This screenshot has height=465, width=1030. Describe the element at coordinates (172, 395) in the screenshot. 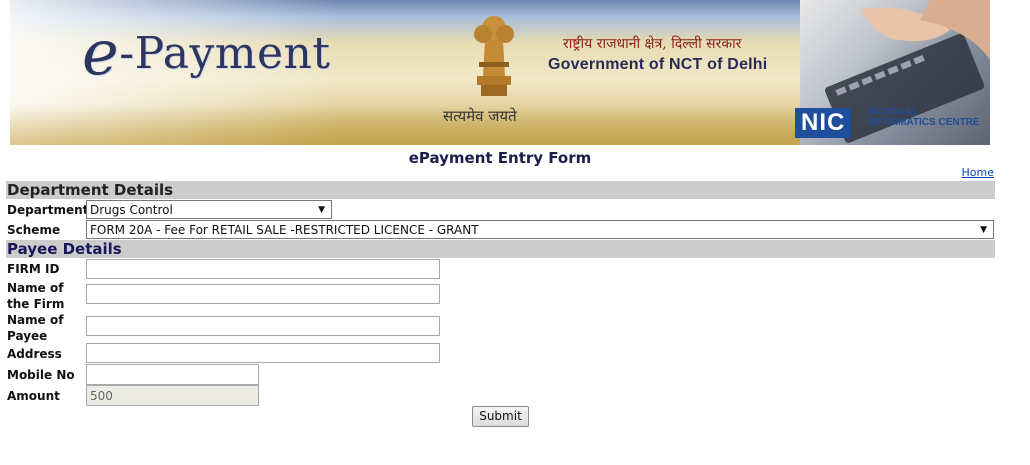

I see `amount-field` at that location.